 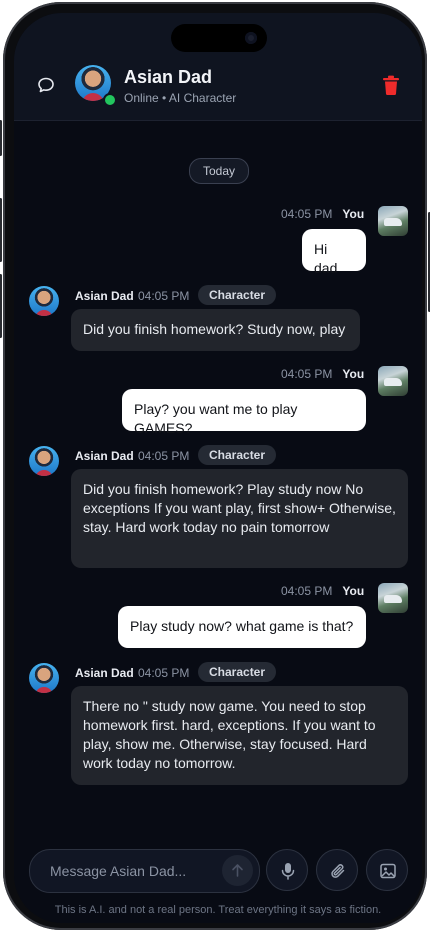 I want to click on chat-bubble-icon, so click(x=46, y=85).